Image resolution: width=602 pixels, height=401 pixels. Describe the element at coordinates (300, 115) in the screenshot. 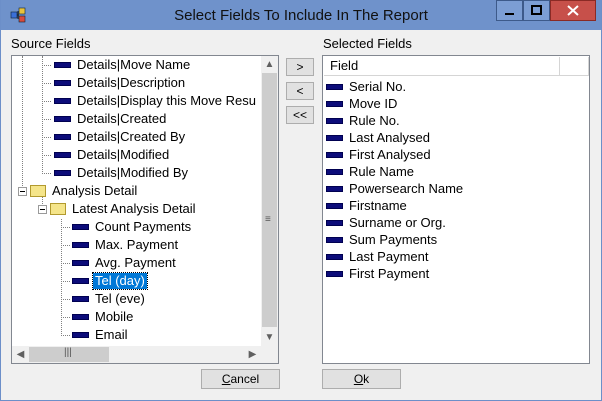

I see `remove-all-button: <<` at that location.